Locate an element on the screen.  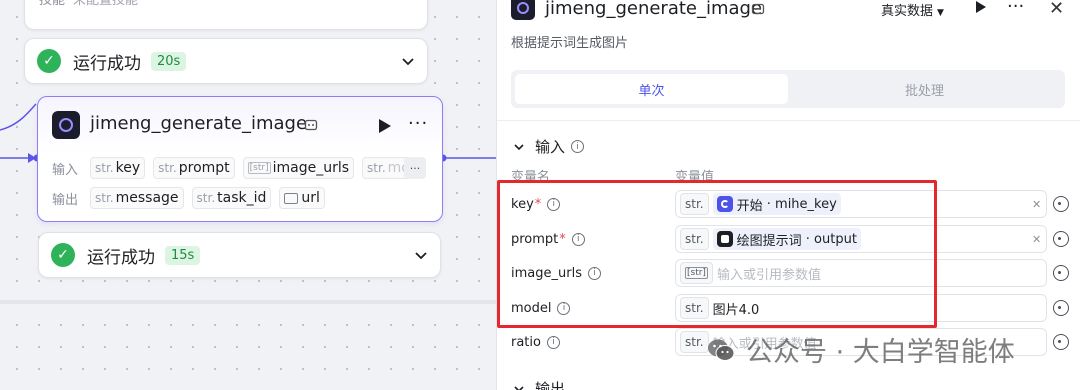
panel-logo is located at coordinates (523, 10).